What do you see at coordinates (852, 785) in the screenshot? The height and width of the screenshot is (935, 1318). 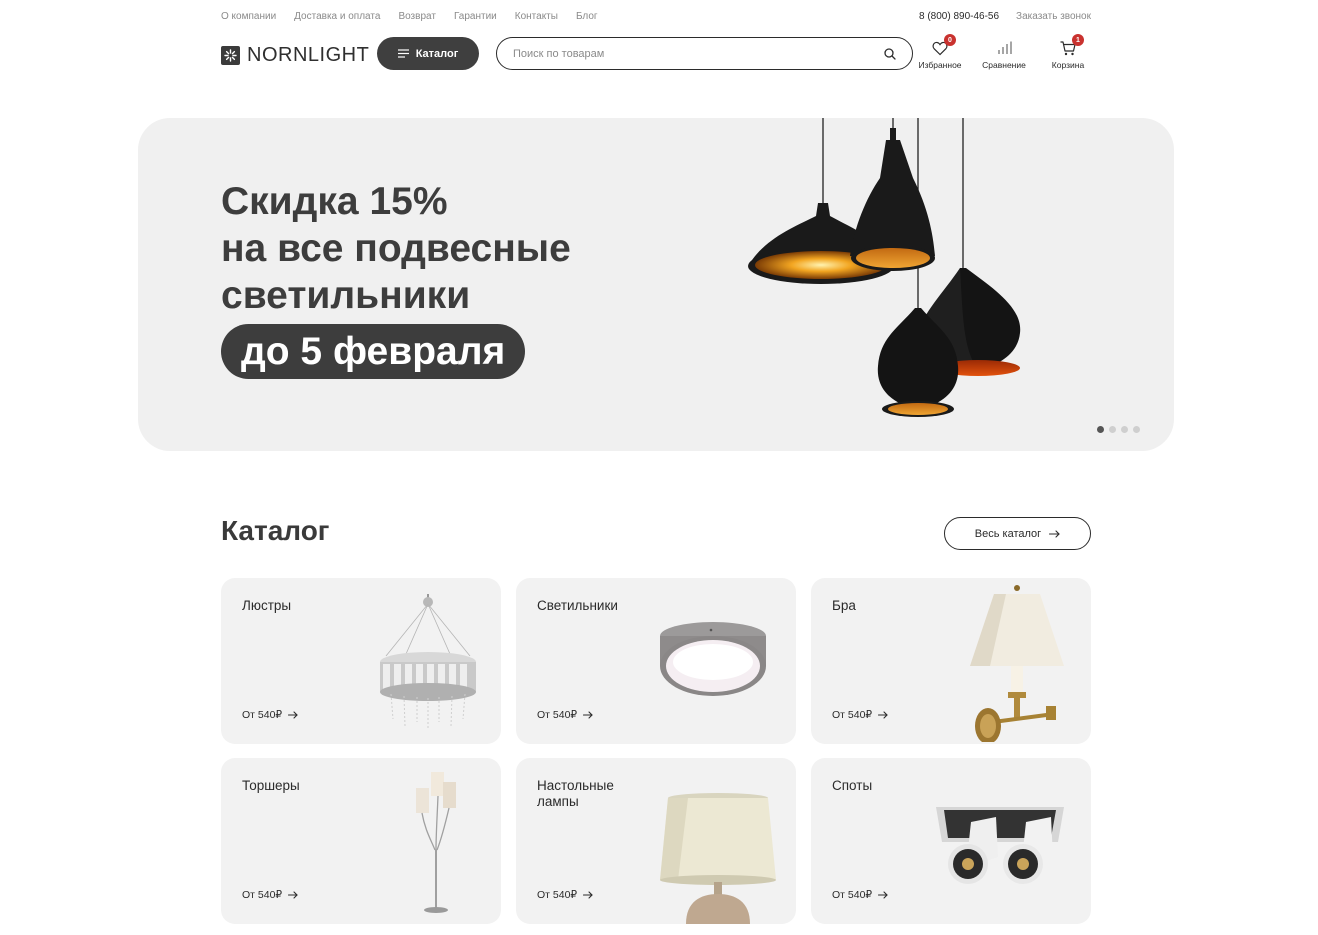 I see `category-title: Споты` at bounding box center [852, 785].